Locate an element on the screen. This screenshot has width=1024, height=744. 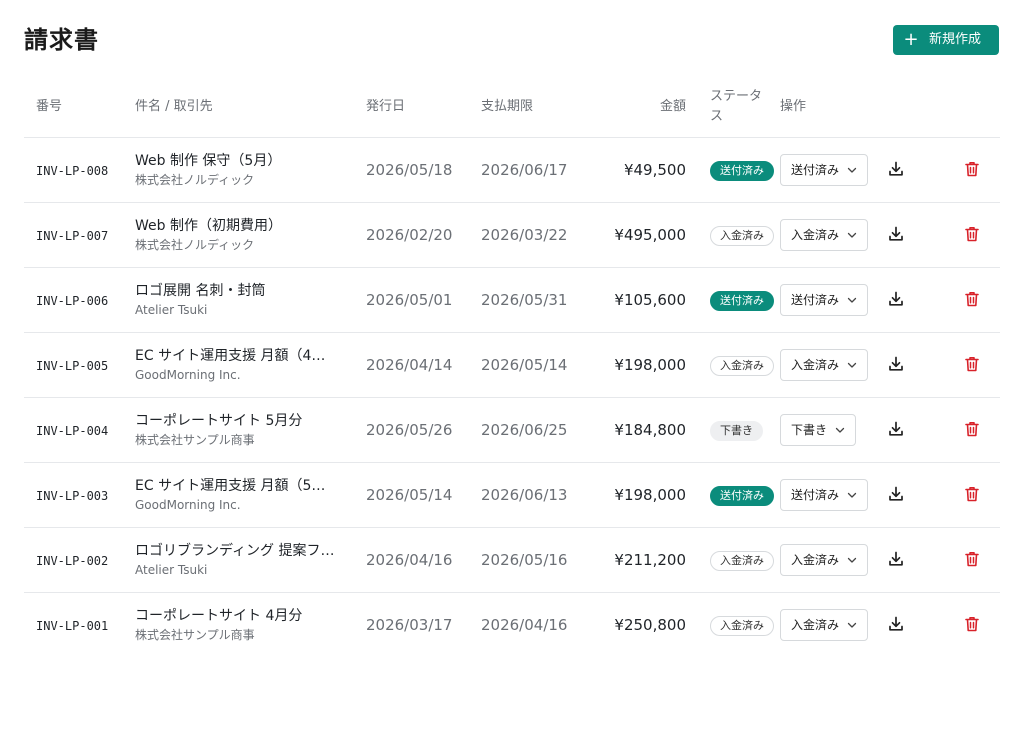
column-header-number: 番号 is located at coordinates (79, 108).